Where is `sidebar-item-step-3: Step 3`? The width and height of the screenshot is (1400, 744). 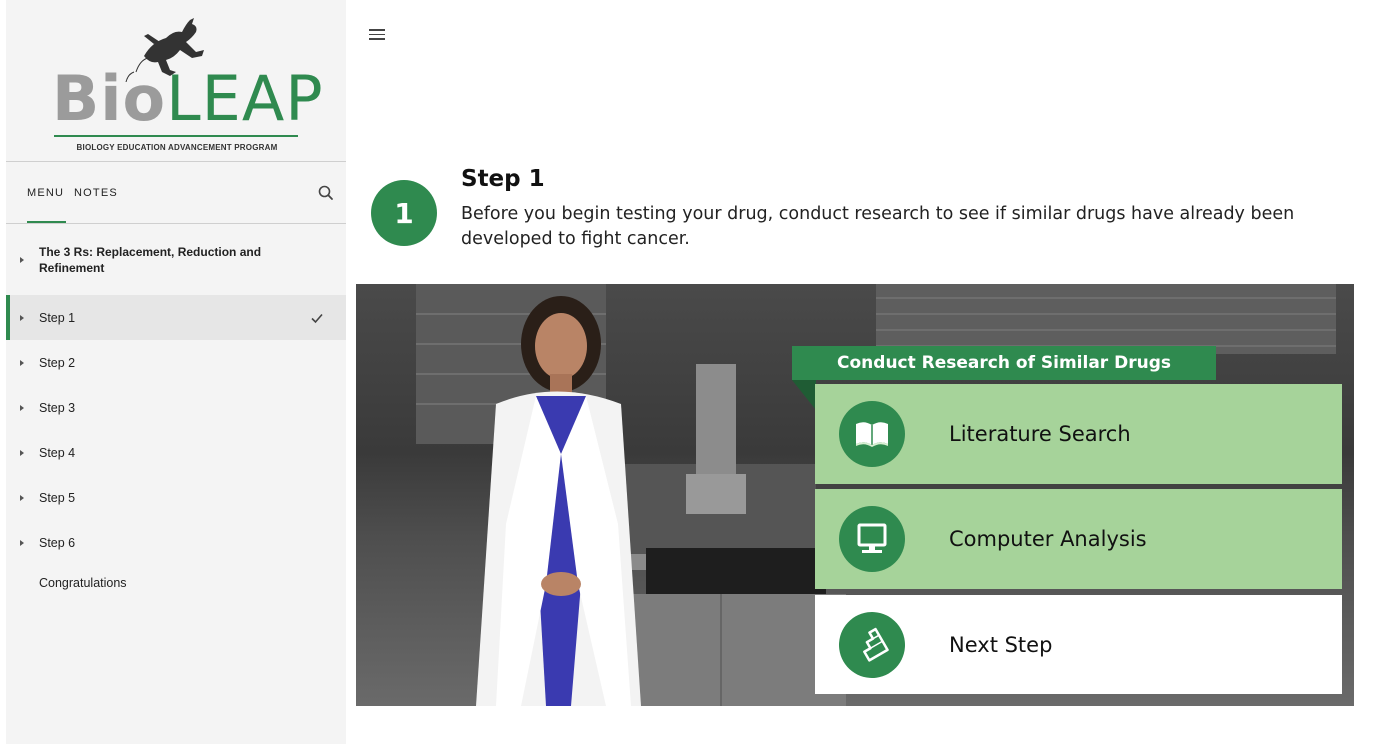 sidebar-item-step-3: Step 3 is located at coordinates (176, 407).